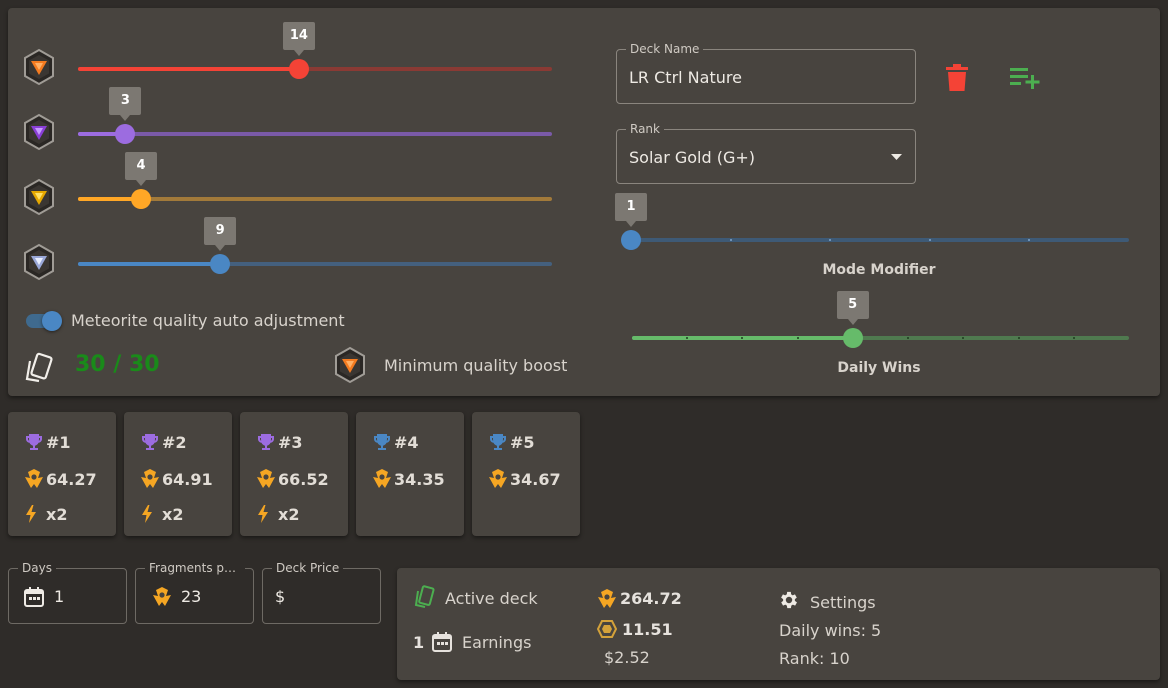 The height and width of the screenshot is (688, 1168). I want to click on card-fragments: 34.35, so click(419, 479).